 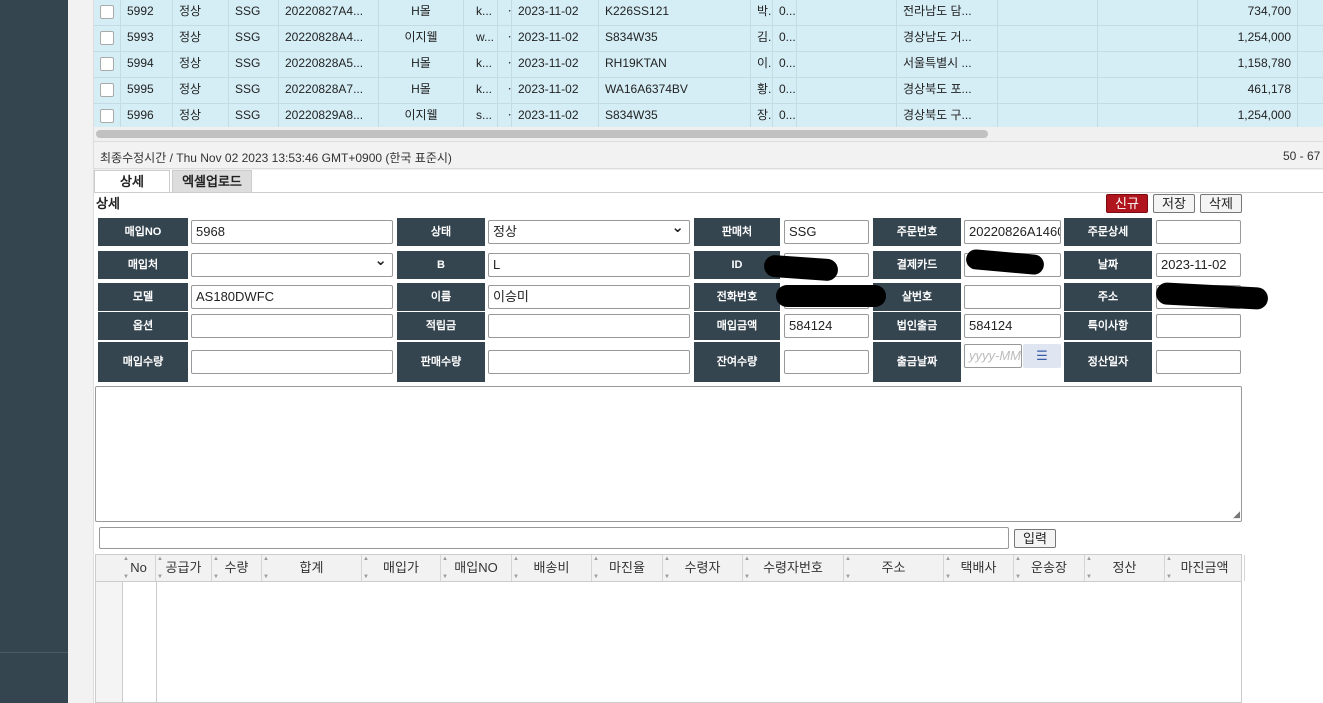 What do you see at coordinates (793, 568) in the screenshot?
I see `column-header: ▲ ▼ 수령자번호` at bounding box center [793, 568].